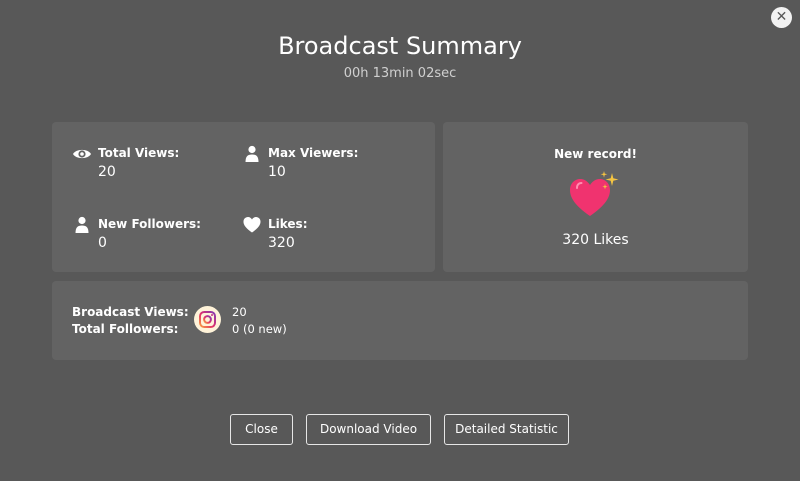 The image size is (800, 481). What do you see at coordinates (259, 321) in the screenshot?
I see `social-values: 20 0 (0 new)` at bounding box center [259, 321].